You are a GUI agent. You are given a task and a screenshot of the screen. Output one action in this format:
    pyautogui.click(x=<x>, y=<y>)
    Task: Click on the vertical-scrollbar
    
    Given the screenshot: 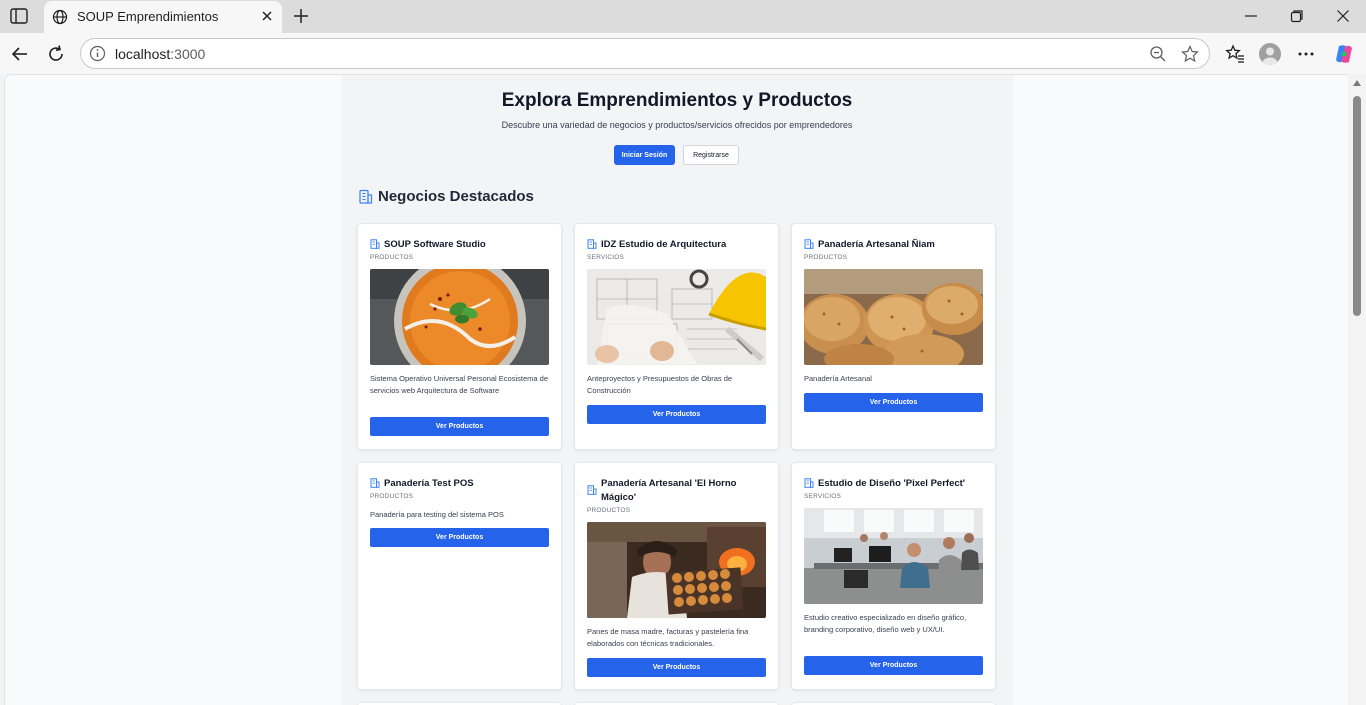 What is the action you would take?
    pyautogui.click(x=1357, y=389)
    